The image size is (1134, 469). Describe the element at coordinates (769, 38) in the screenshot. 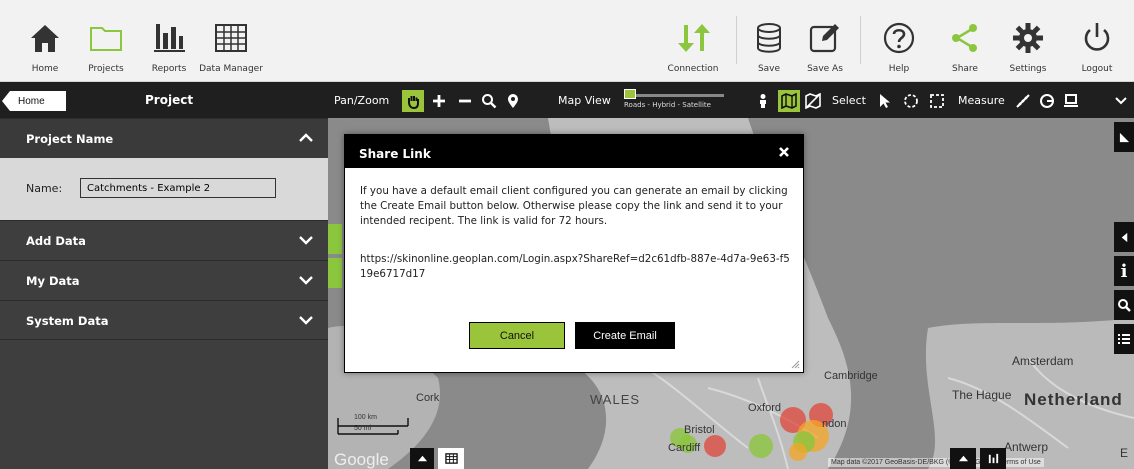

I see `database-icon` at that location.